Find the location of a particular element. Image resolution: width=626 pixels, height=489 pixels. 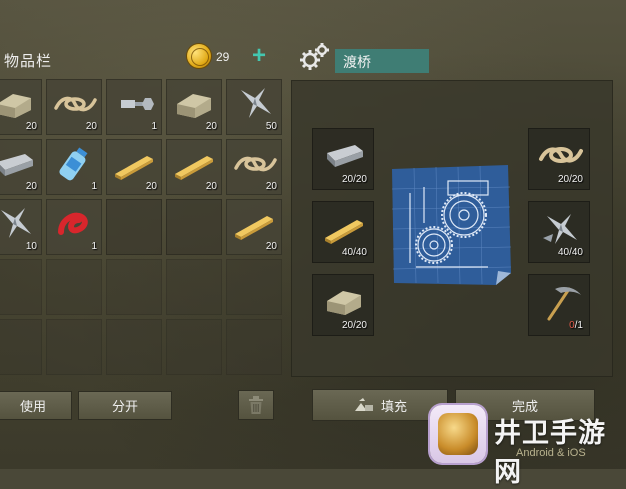

trash-icon is located at coordinates (256, 405).